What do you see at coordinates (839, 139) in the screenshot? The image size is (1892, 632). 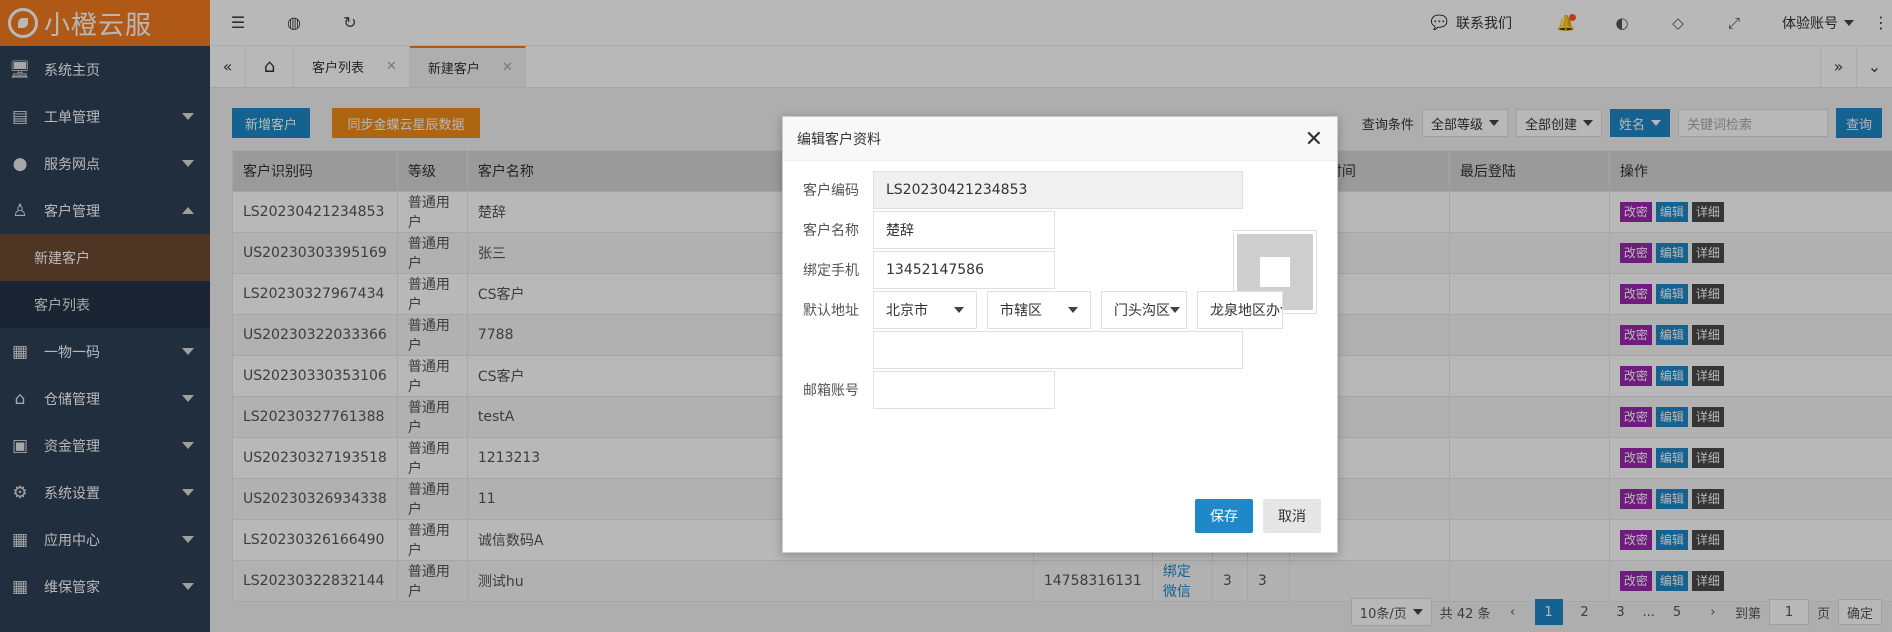 I see `modal-title: 编辑客户资料` at bounding box center [839, 139].